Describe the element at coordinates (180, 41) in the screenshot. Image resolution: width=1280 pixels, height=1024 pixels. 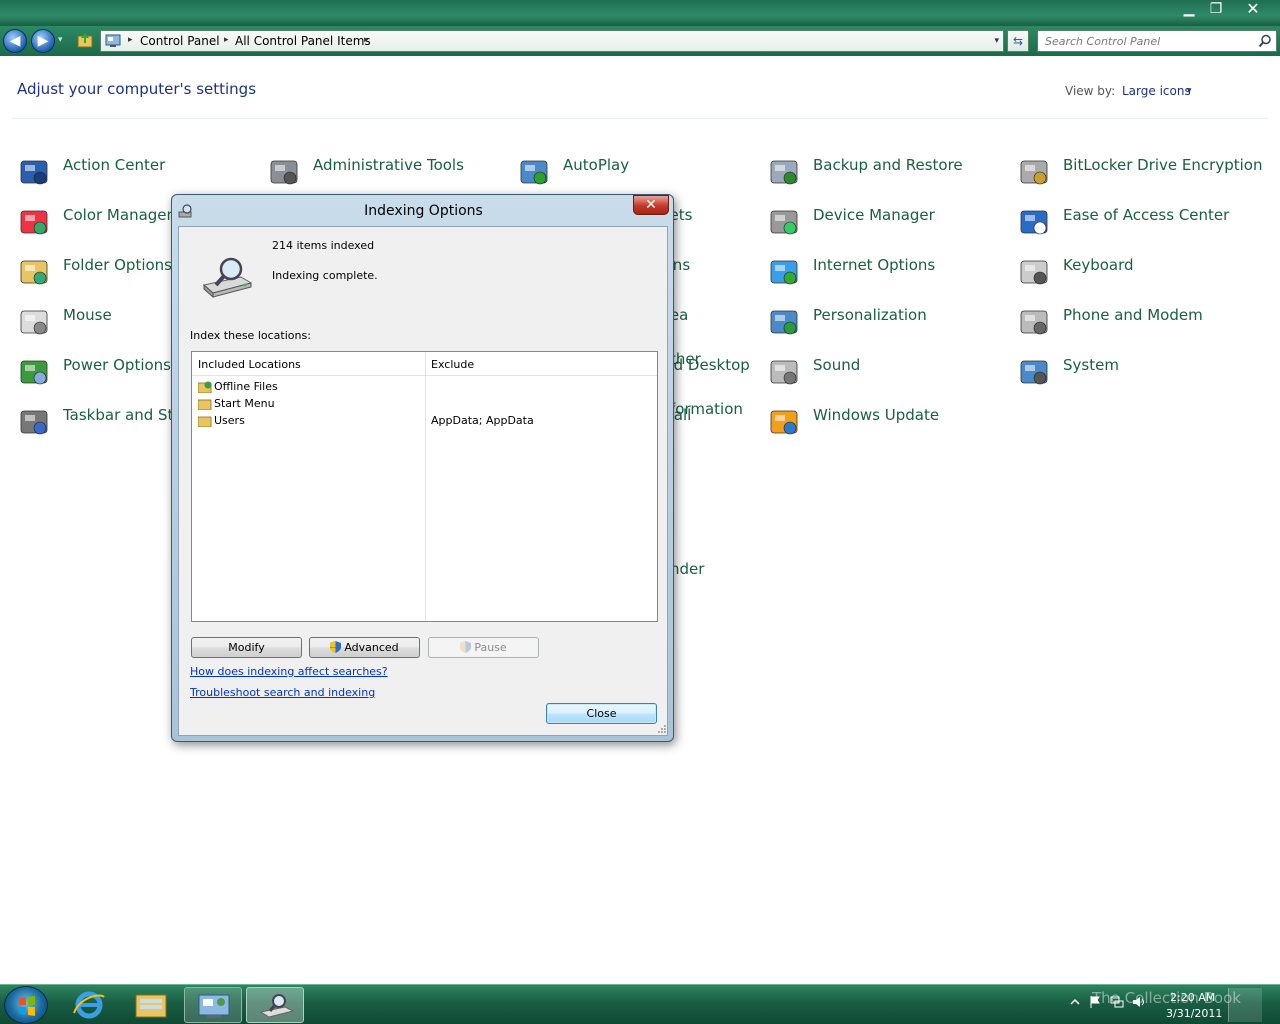
I see `breadcrumb-control-panel: Control Panel` at that location.